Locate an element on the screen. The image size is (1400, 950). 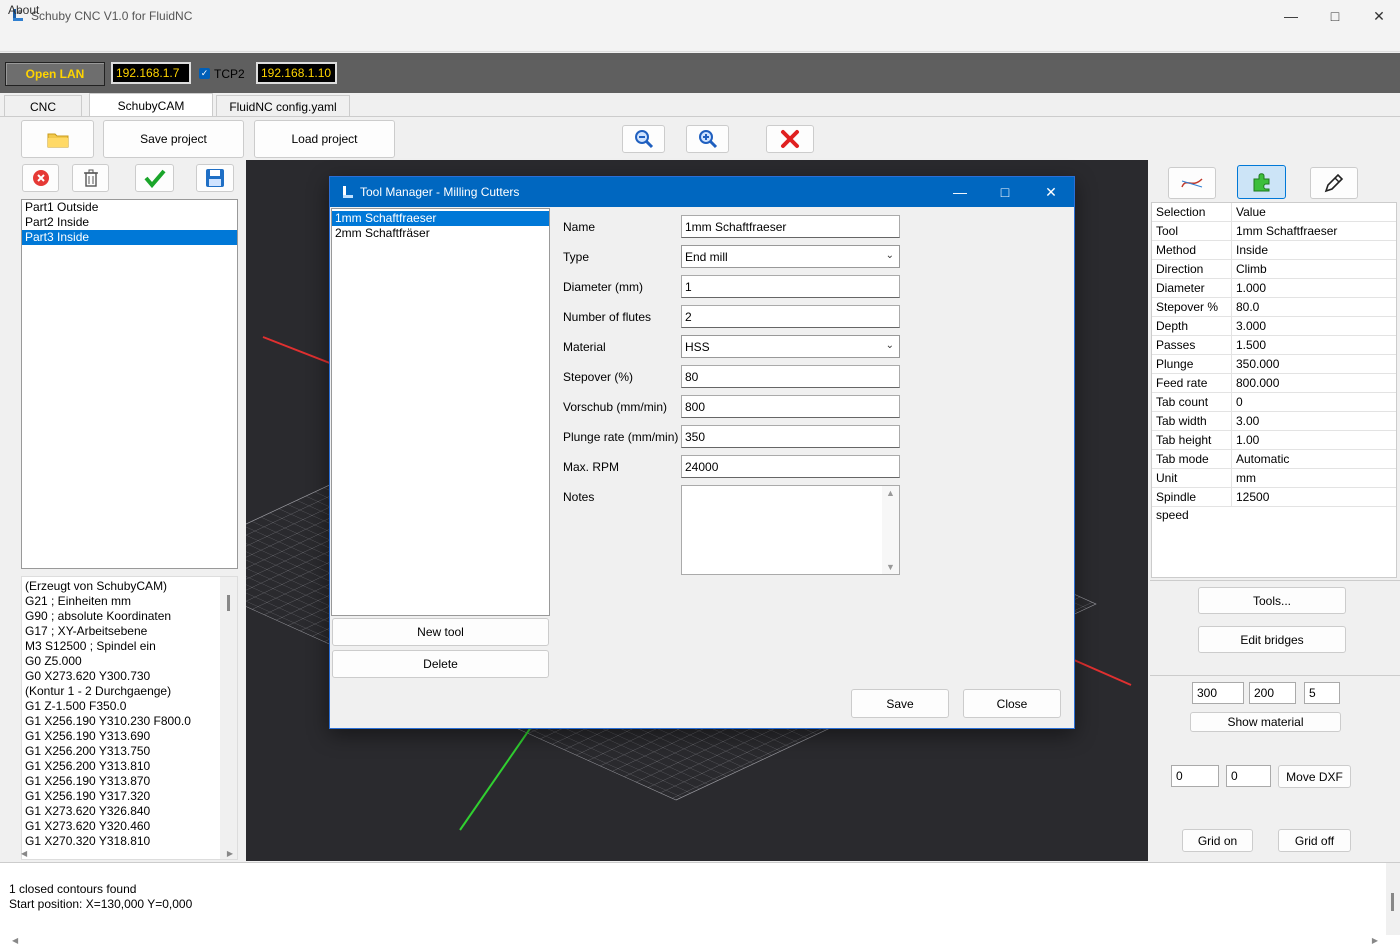
diameter-field: 1 is located at coordinates (790, 286).